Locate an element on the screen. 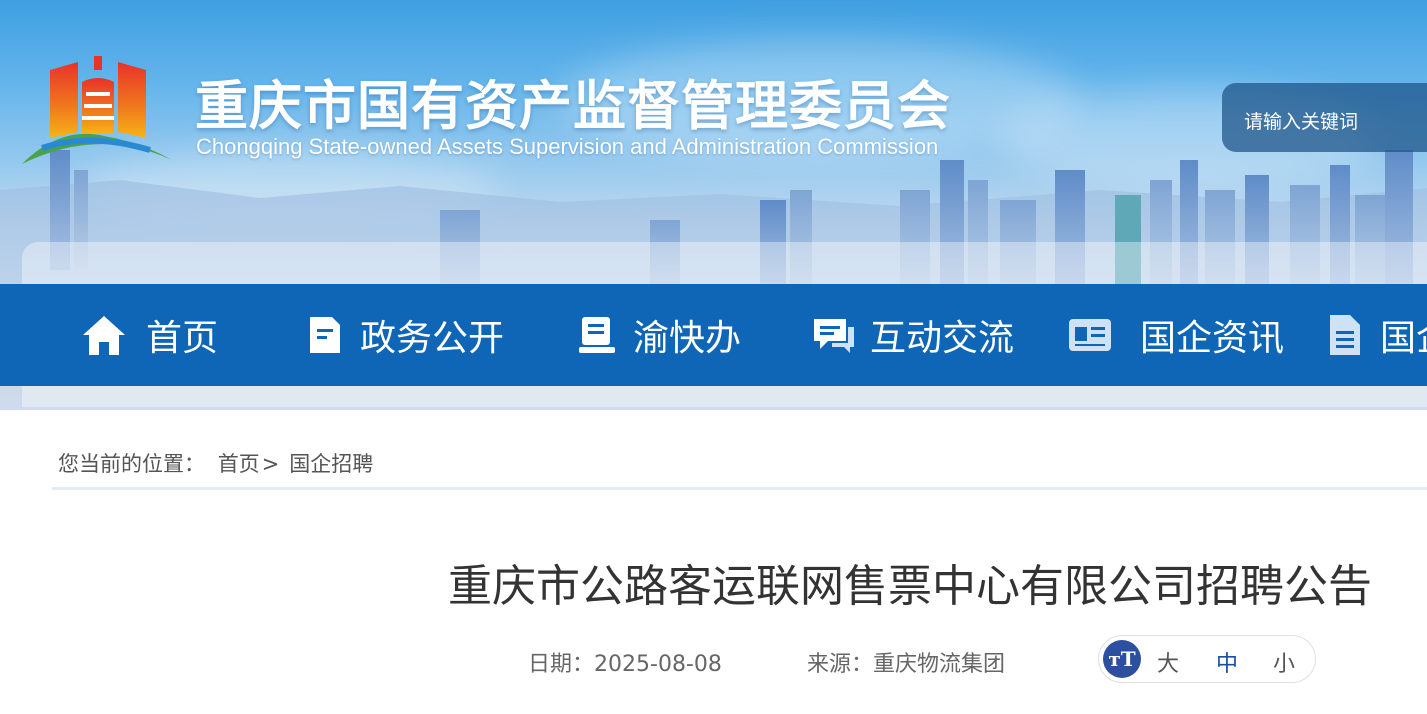  nav-item-enterprise-news: 国企资讯 is located at coordinates (1175, 335).